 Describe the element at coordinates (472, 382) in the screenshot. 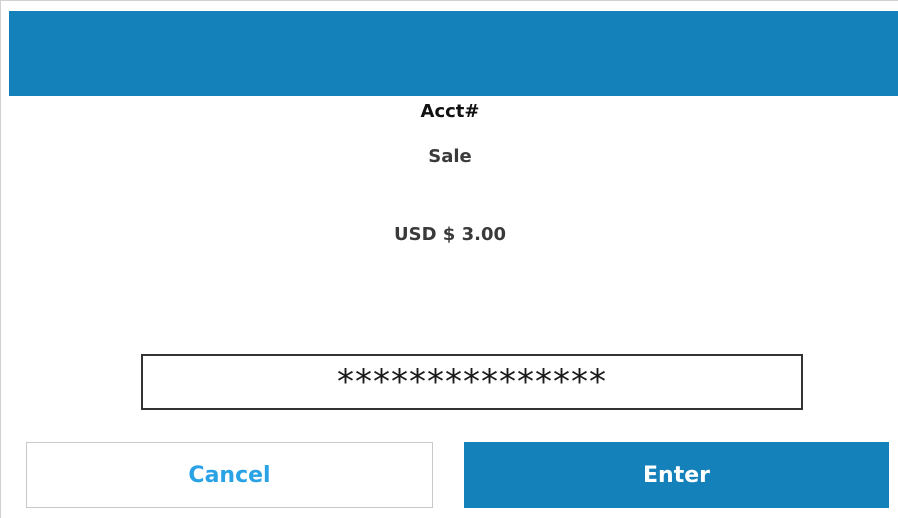

I see `account-number-input` at that location.